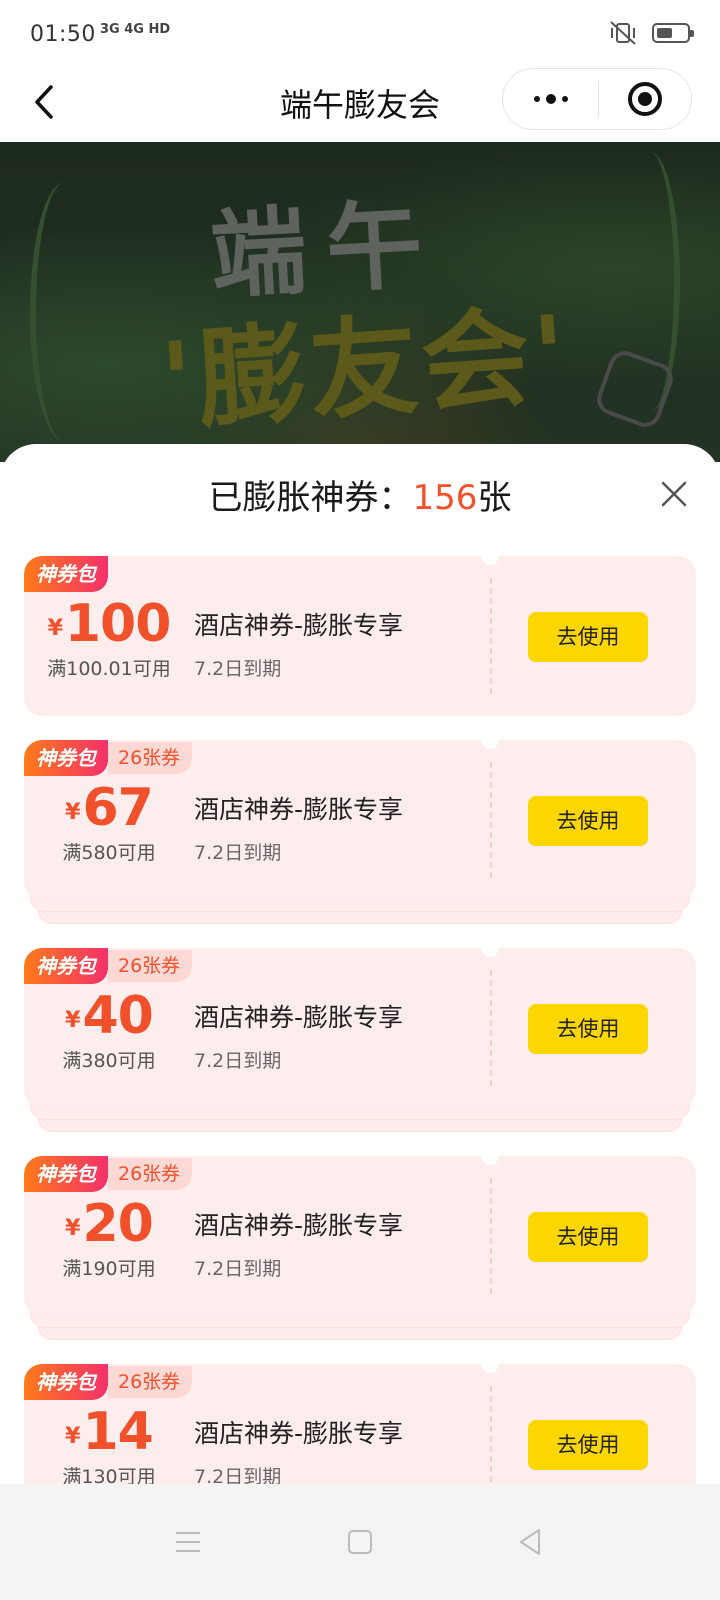  Describe the element at coordinates (109, 1016) in the screenshot. I see `coupon-amount: ¥40` at that location.